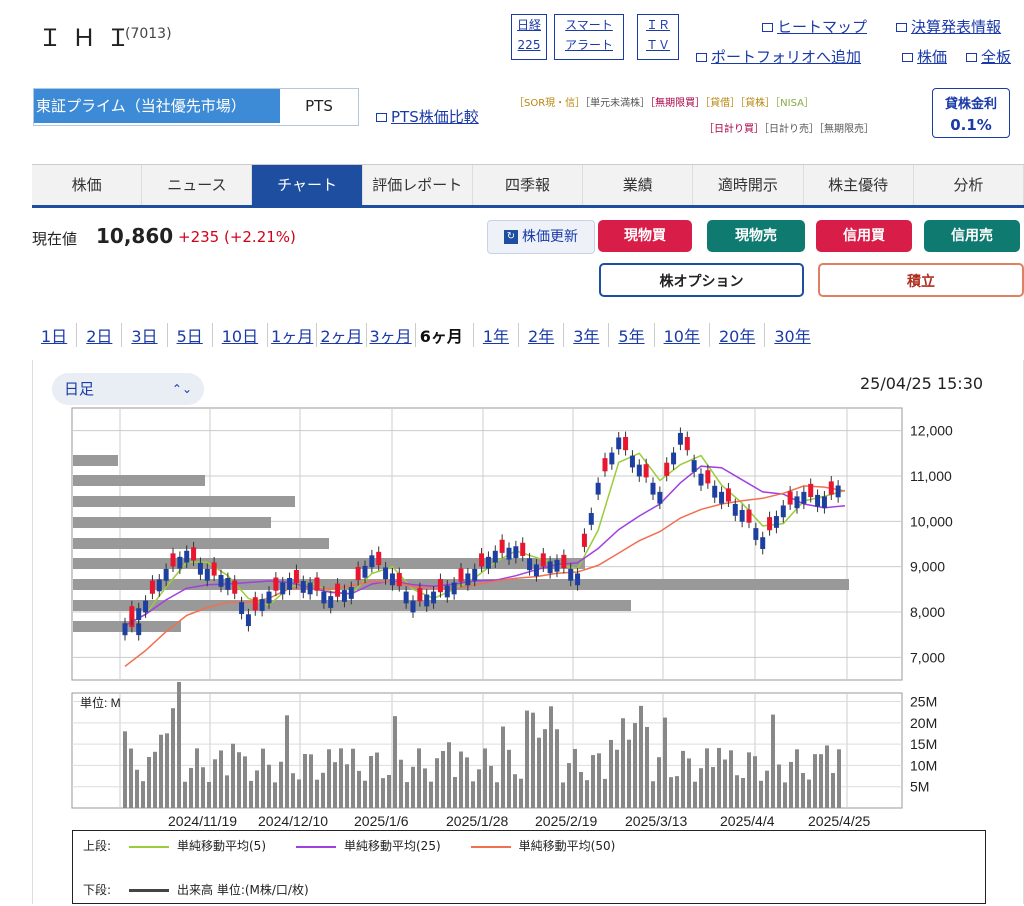 The image size is (1024, 906). Describe the element at coordinates (197, 185) in the screenshot. I see `tab-news: ニュース` at that location.